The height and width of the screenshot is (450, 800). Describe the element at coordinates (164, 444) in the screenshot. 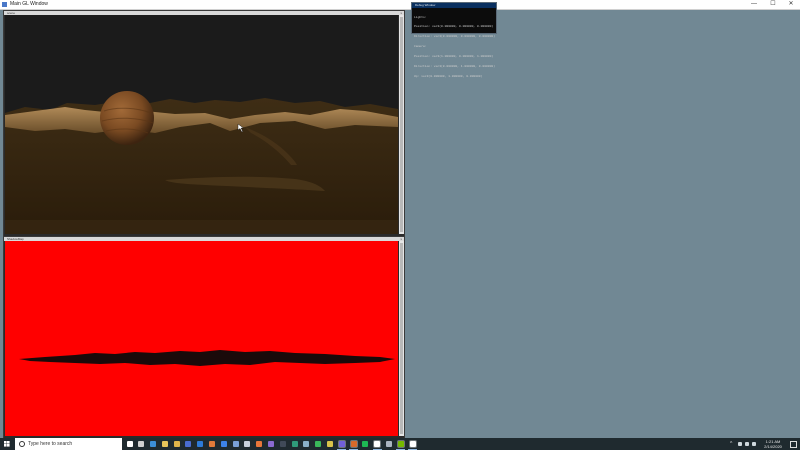

I see `file-explorer-icon` at that location.